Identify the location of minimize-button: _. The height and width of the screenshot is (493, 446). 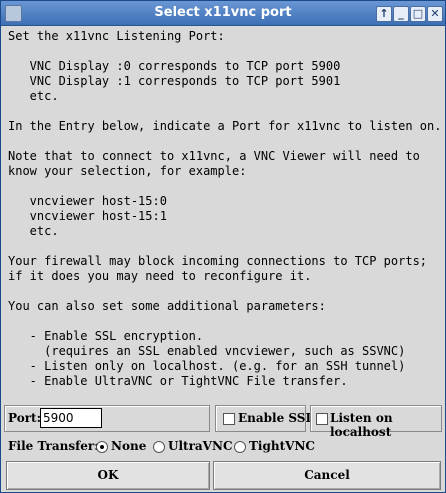
(401, 14).